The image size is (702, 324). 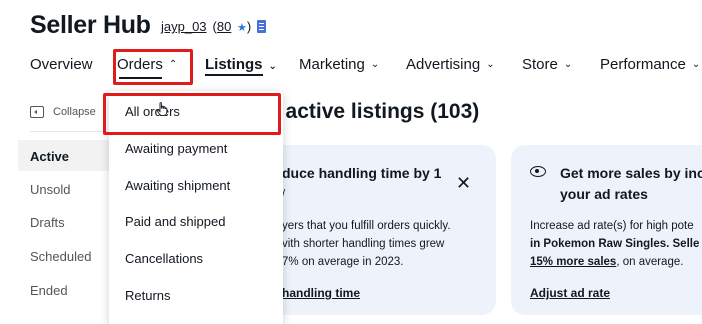 I want to click on chevron-up-icon: ⌃, so click(x=173, y=64).